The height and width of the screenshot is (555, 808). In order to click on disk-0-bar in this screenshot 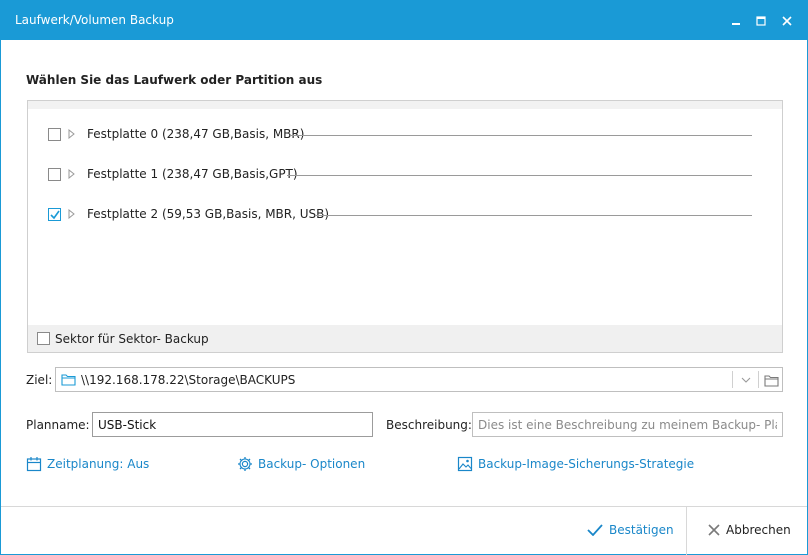, I will do `click(521, 135)`.